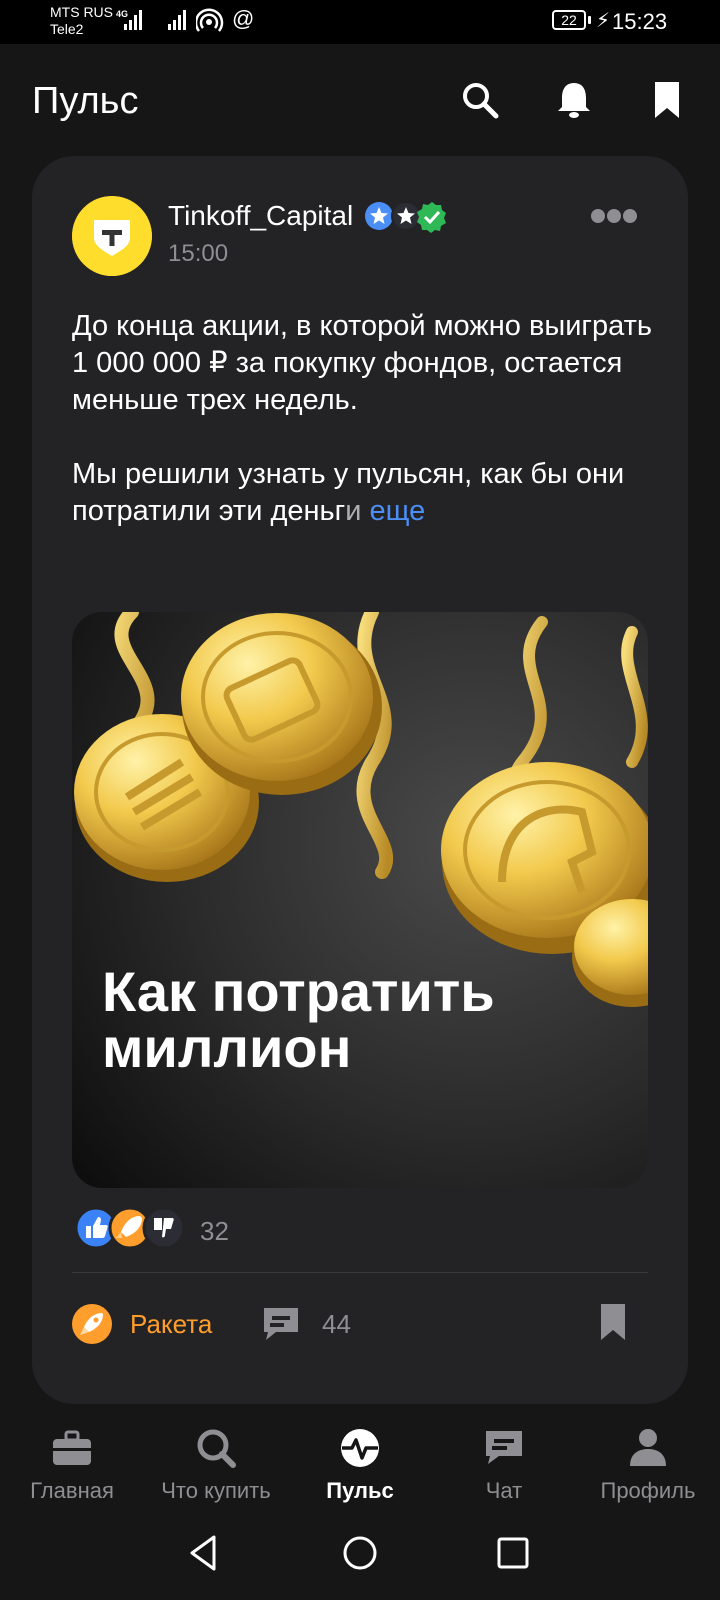 The width and height of the screenshot is (720, 1600). Describe the element at coordinates (640, 21) in the screenshot. I see `clock: 15:23` at that location.